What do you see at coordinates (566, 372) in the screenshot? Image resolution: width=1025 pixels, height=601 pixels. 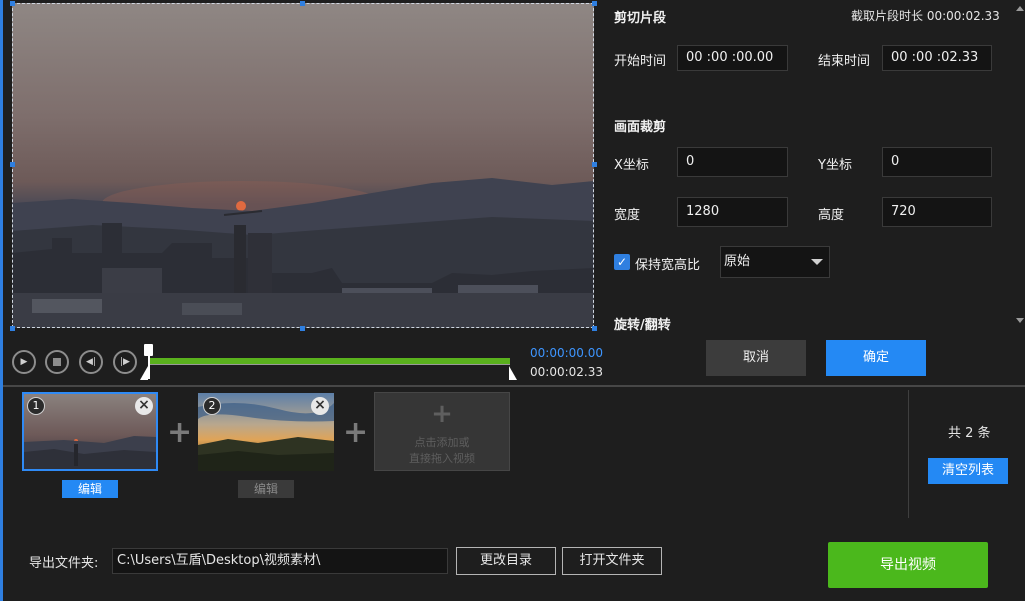 I see `duration: 00:00:02.33` at bounding box center [566, 372].